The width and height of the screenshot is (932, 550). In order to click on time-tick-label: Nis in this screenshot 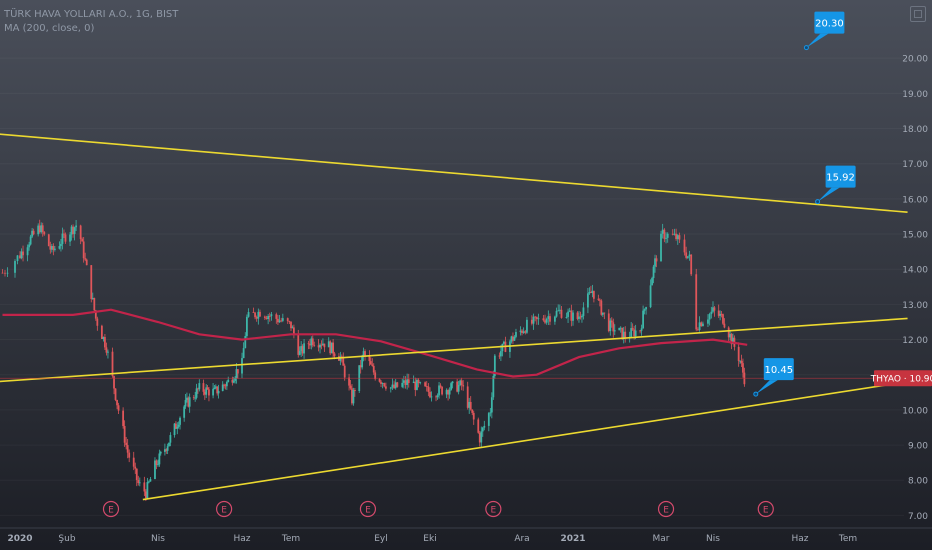, I will do `click(713, 539)`.